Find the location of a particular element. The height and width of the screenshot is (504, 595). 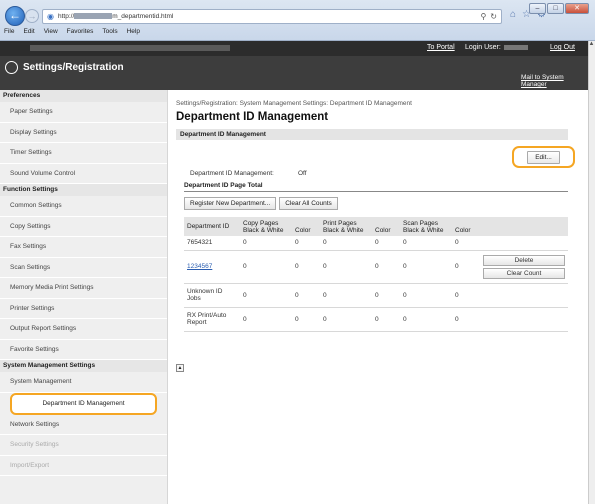

forward-button: → is located at coordinates (32, 16).